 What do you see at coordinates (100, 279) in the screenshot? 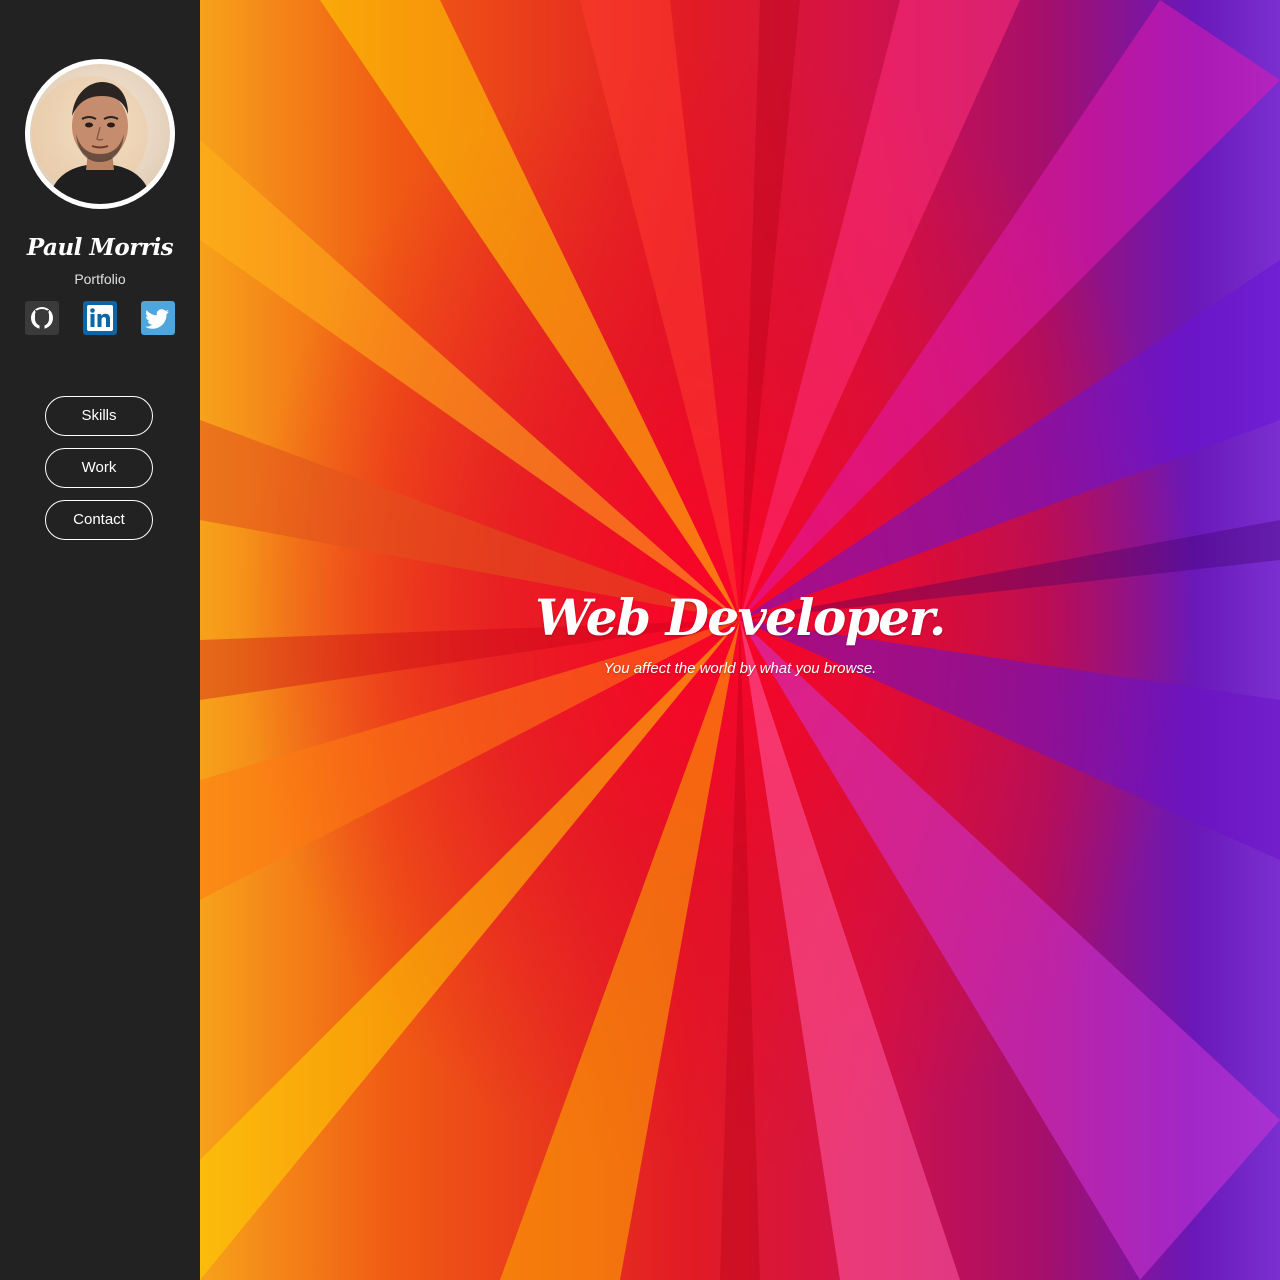
I see `profile-subtitle: Portfolio` at bounding box center [100, 279].